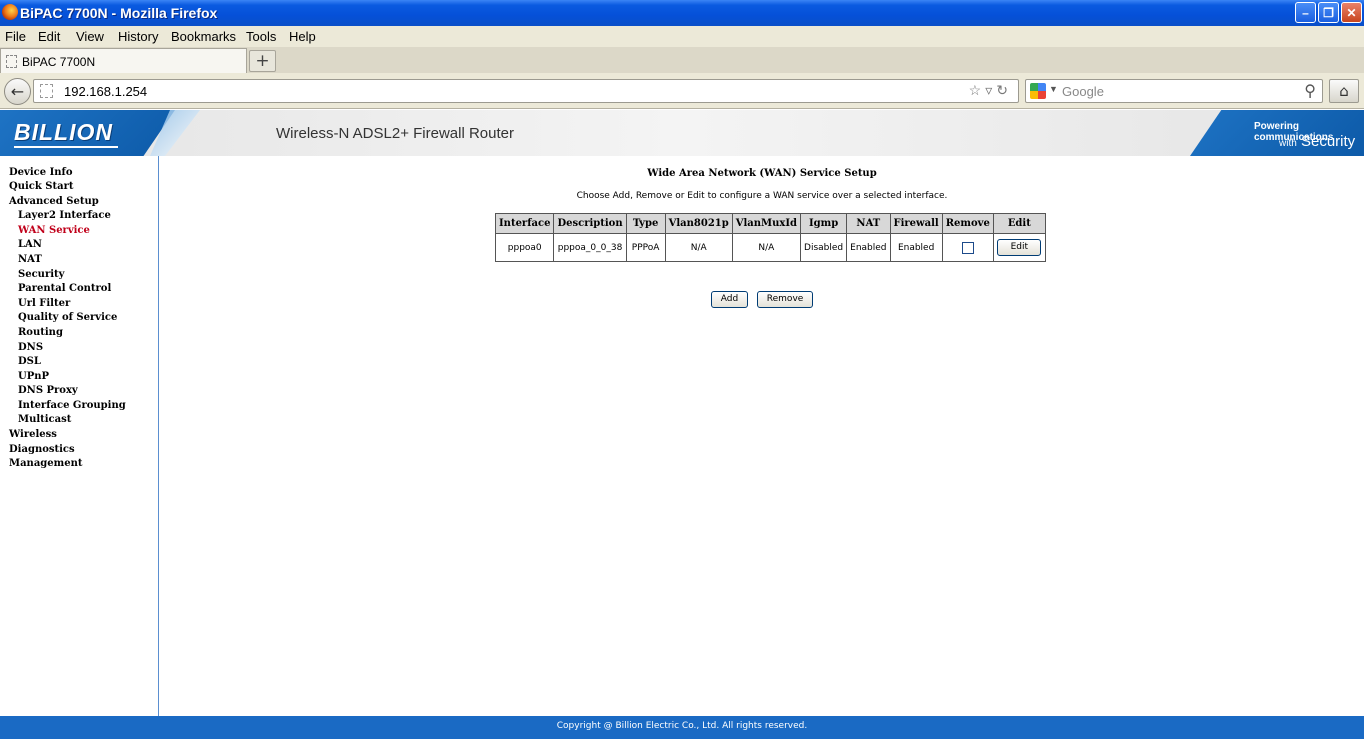 The width and height of the screenshot is (1364, 739). What do you see at coordinates (645, 247) in the screenshot?
I see `cell-type: PPPoA` at bounding box center [645, 247].